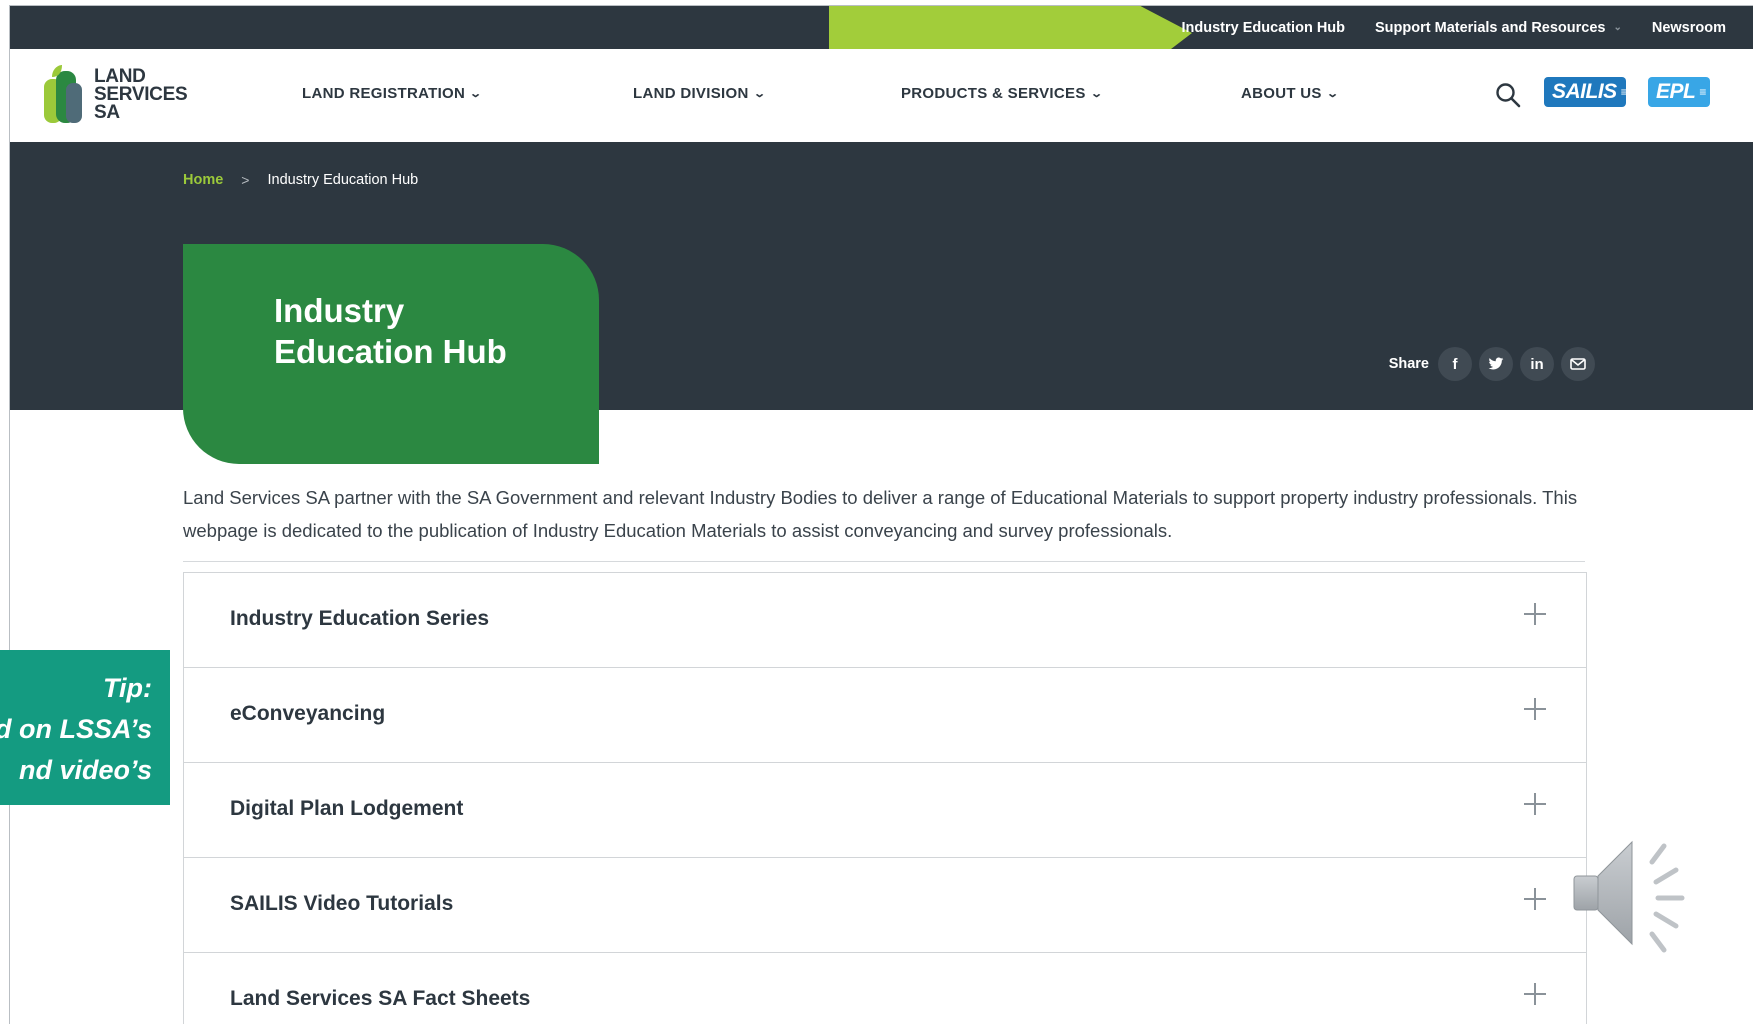 This screenshot has height=1024, width=1753. What do you see at coordinates (885, 810) in the screenshot?
I see `accordion-item-digital-plan-lodgement: Digital Plan Lodgement` at bounding box center [885, 810].